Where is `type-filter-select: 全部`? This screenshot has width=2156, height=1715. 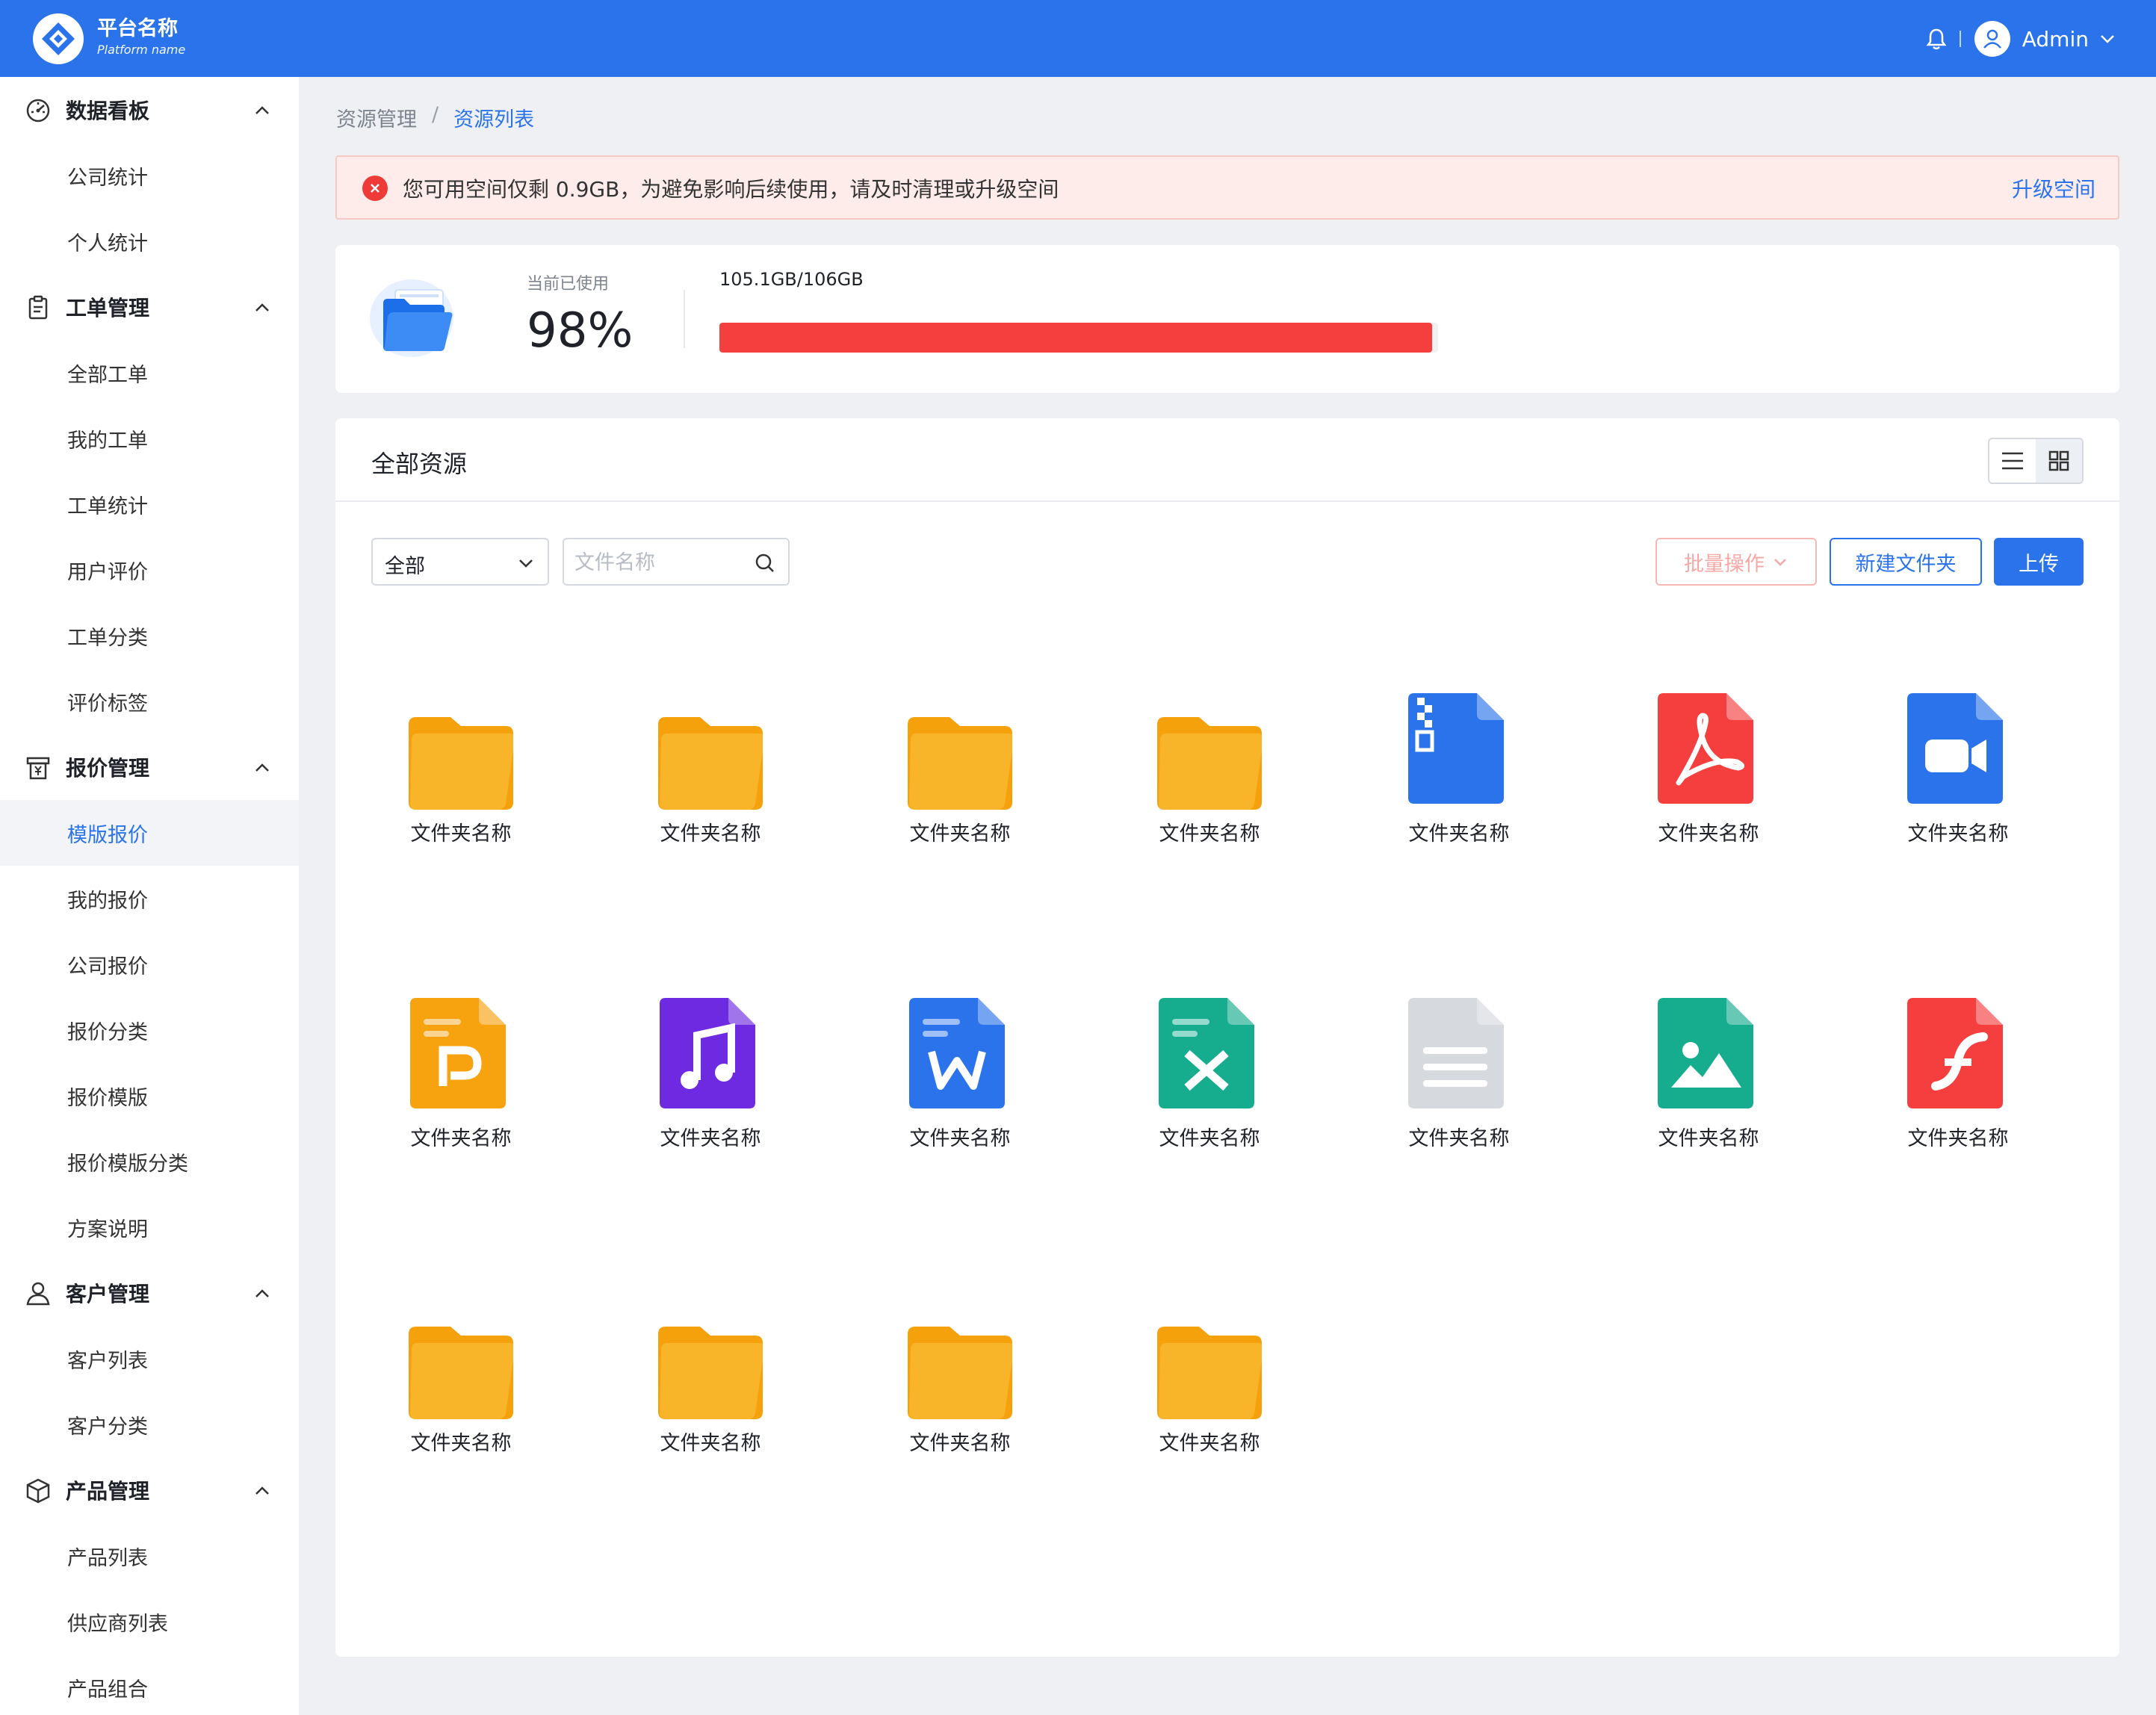
type-filter-select: 全部 is located at coordinates (460, 562).